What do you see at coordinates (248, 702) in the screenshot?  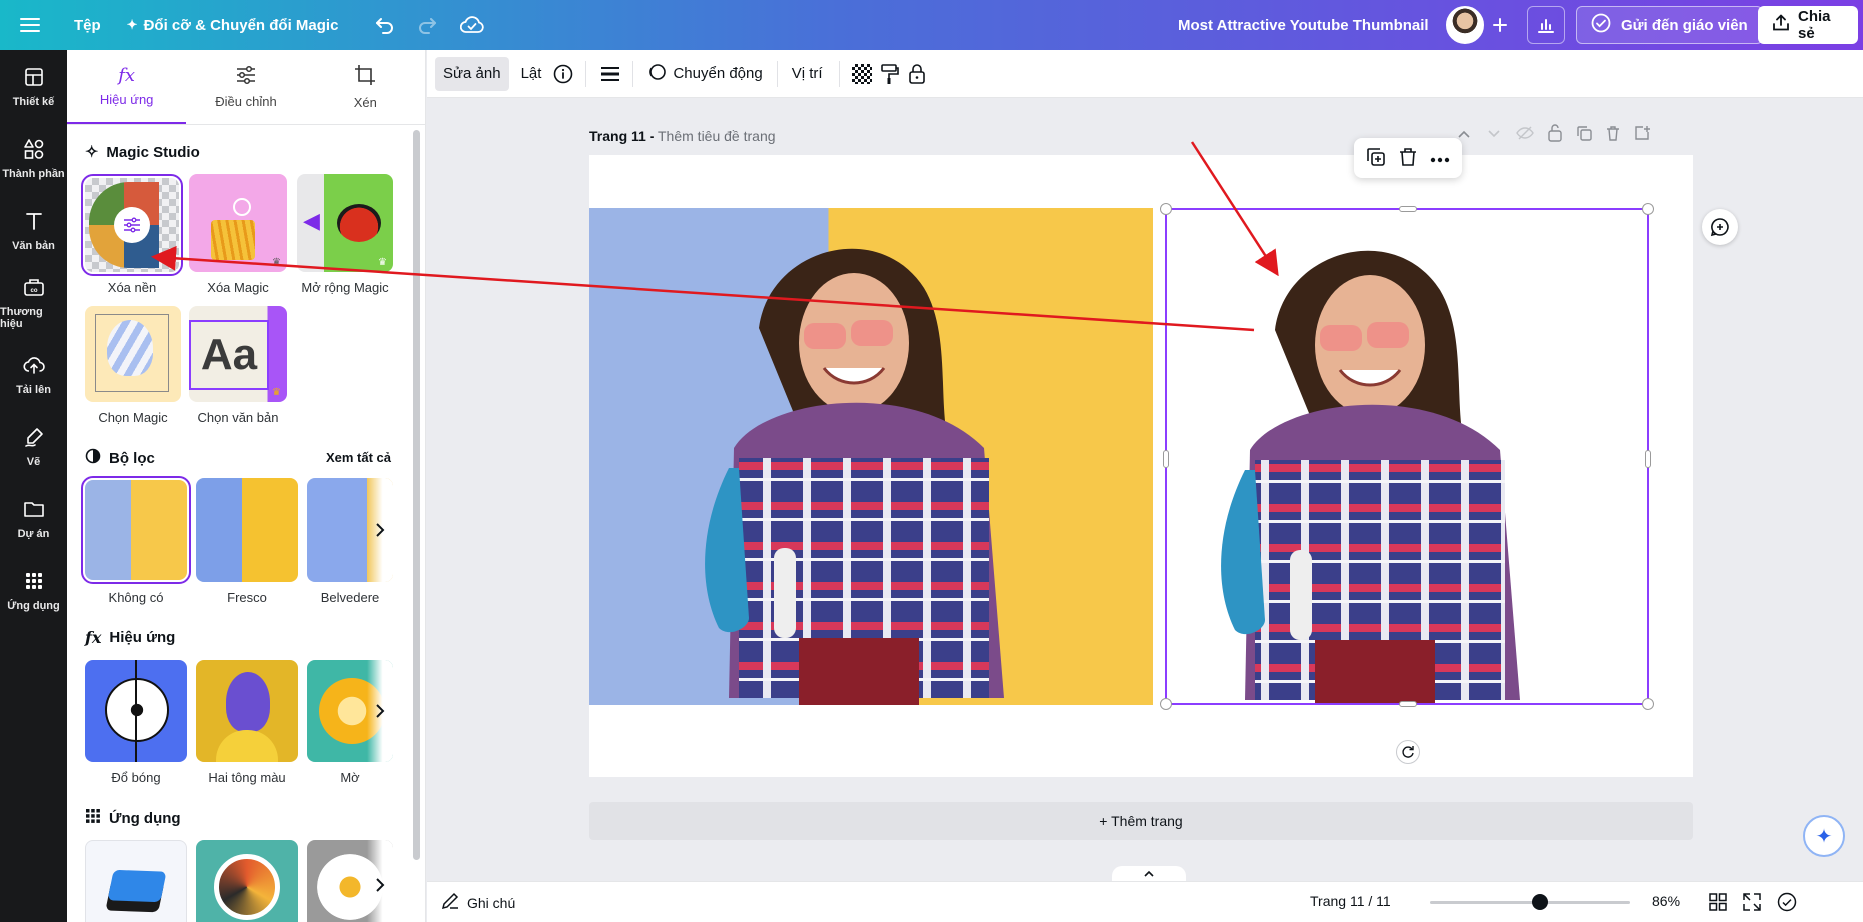 I see `tile-thumb` at bounding box center [248, 702].